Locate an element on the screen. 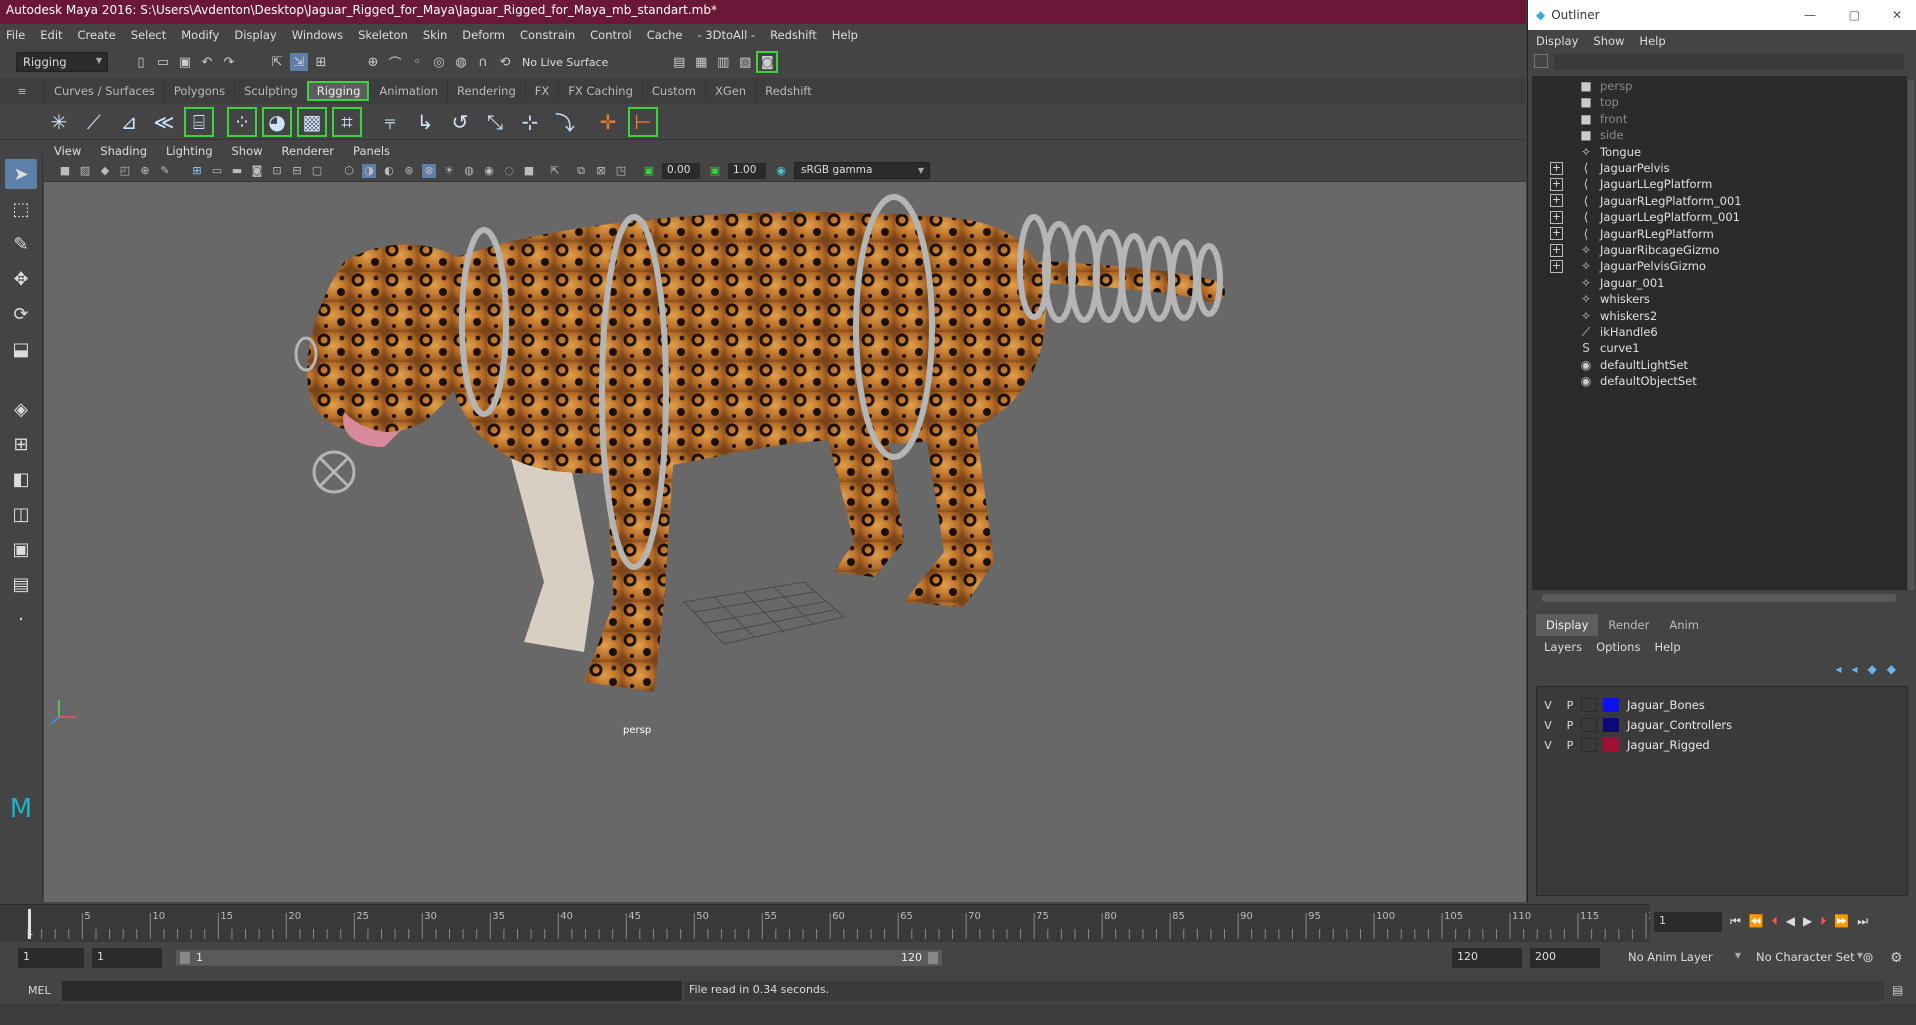  redo-icon: ↷ is located at coordinates (229, 62).